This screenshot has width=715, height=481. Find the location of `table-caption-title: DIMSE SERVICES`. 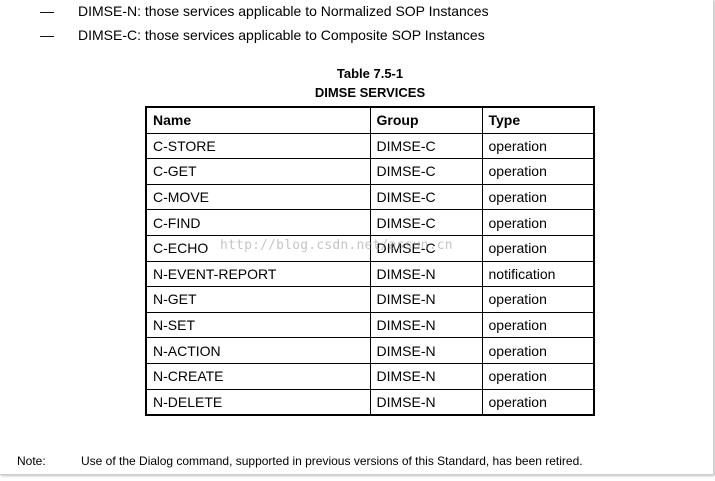

table-caption-title: DIMSE SERVICES is located at coordinates (370, 92).